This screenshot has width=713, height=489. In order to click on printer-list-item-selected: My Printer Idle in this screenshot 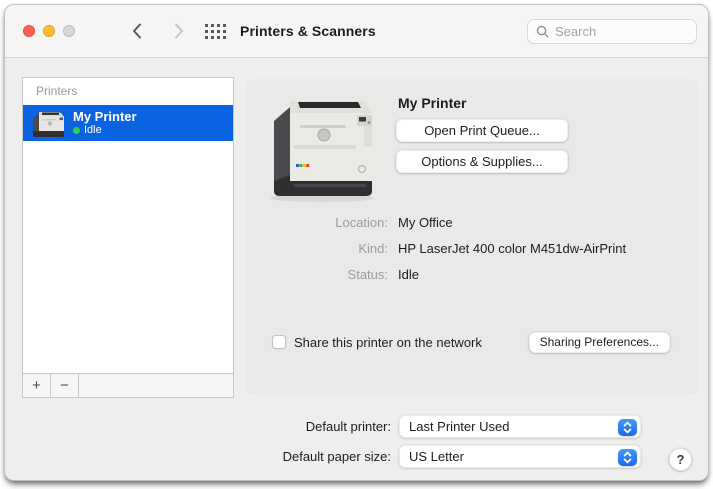, I will do `click(128, 123)`.